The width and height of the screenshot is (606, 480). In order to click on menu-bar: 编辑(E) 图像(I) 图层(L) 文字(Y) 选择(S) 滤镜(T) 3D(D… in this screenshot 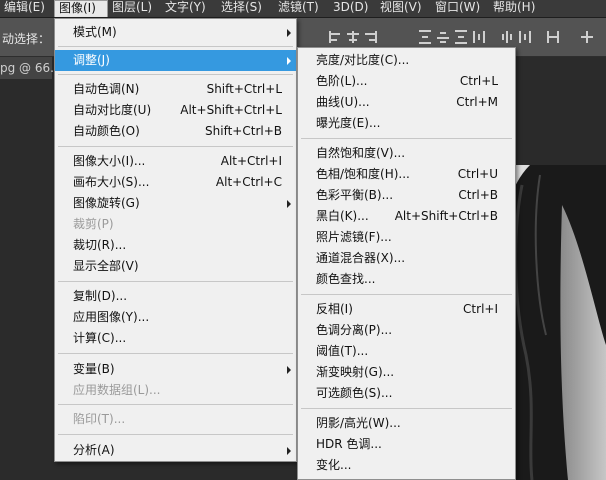, I will do `click(303, 9)`.